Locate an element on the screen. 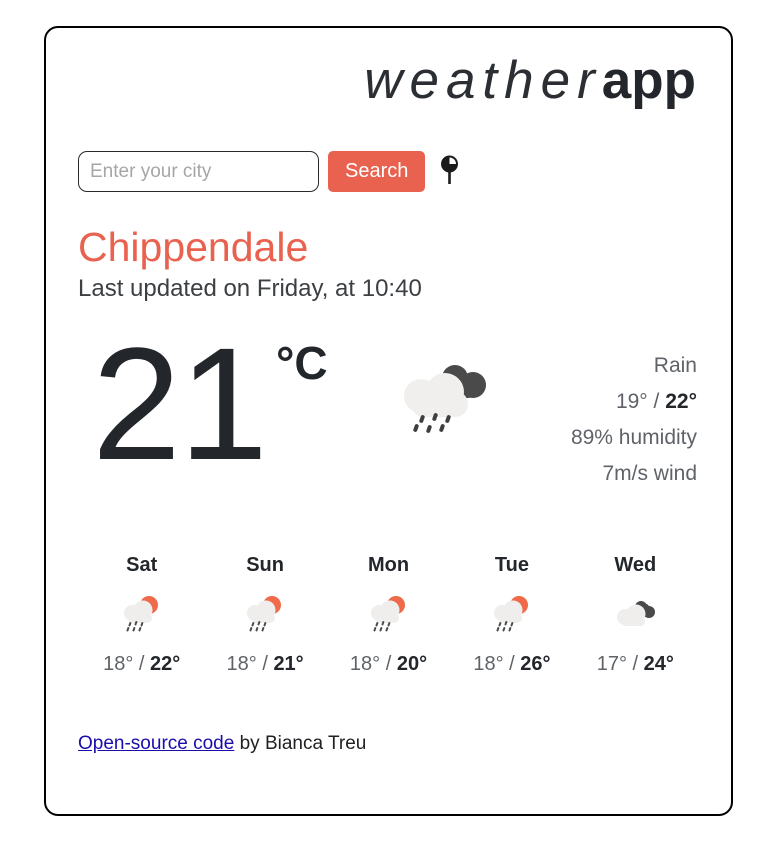  app-title: weatherapp is located at coordinates (388, 67).